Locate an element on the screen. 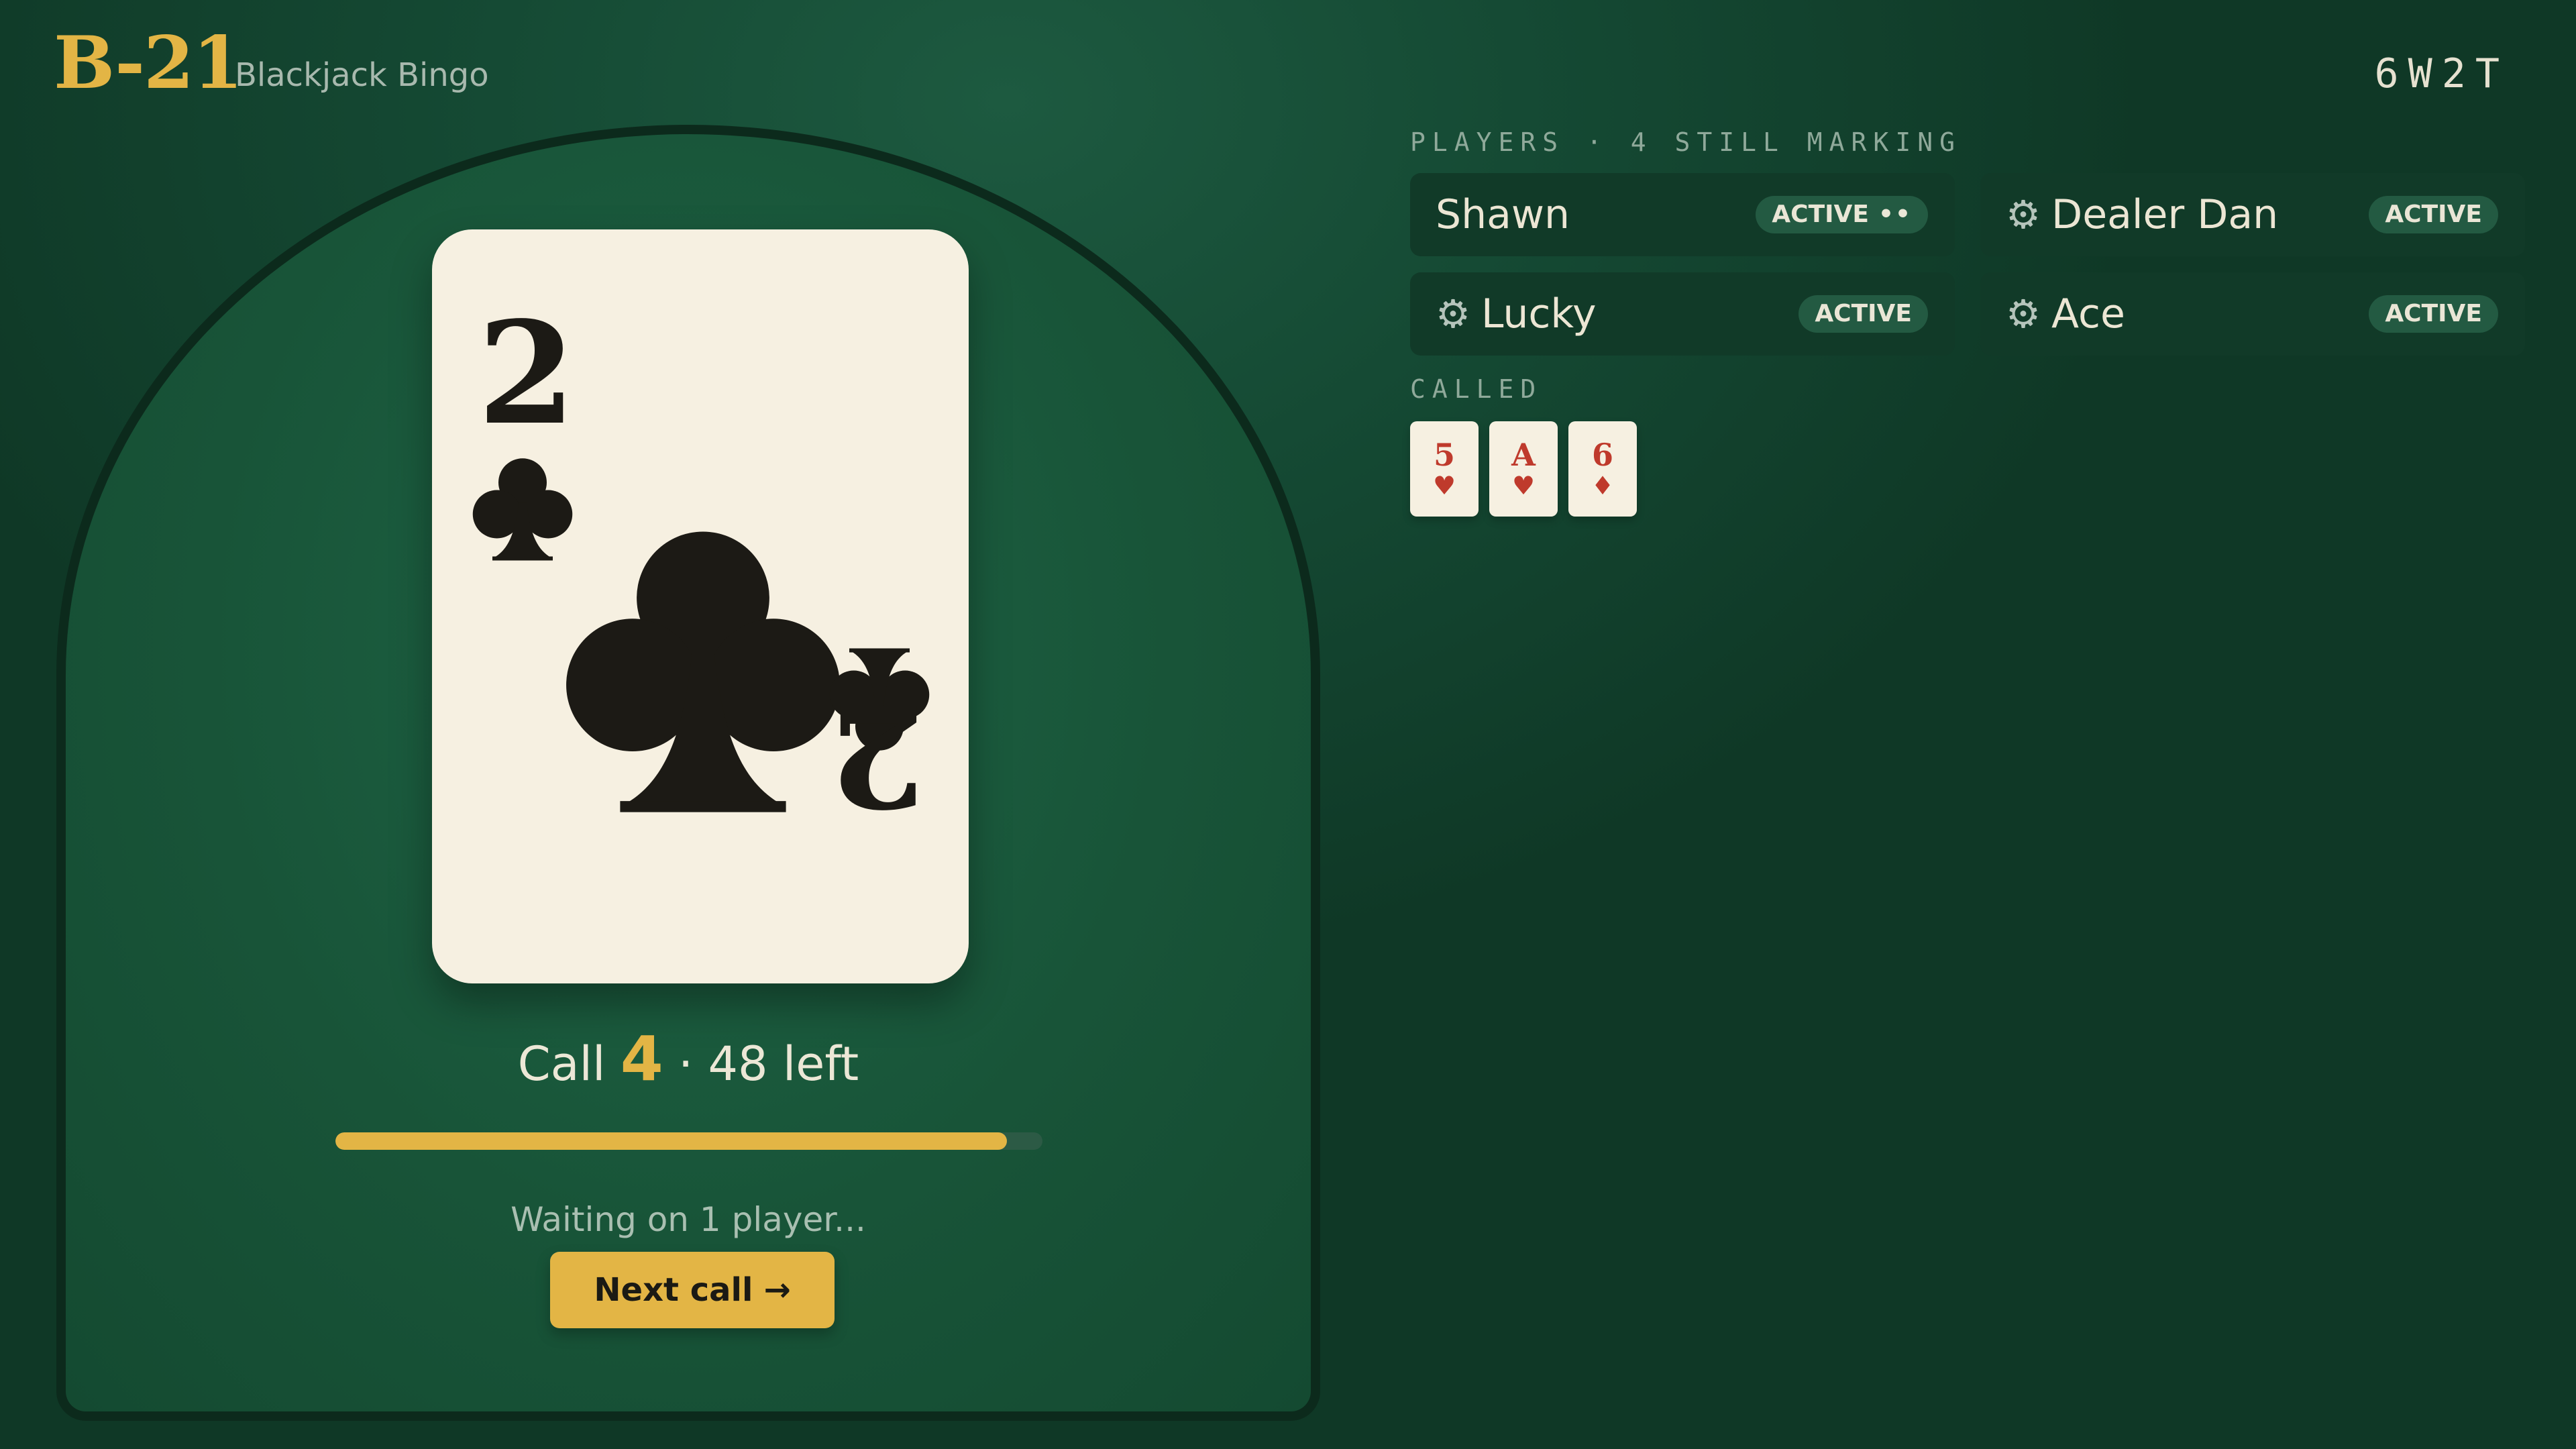 The width and height of the screenshot is (2576, 1449). called-card: 6 ♦ is located at coordinates (1602, 469).